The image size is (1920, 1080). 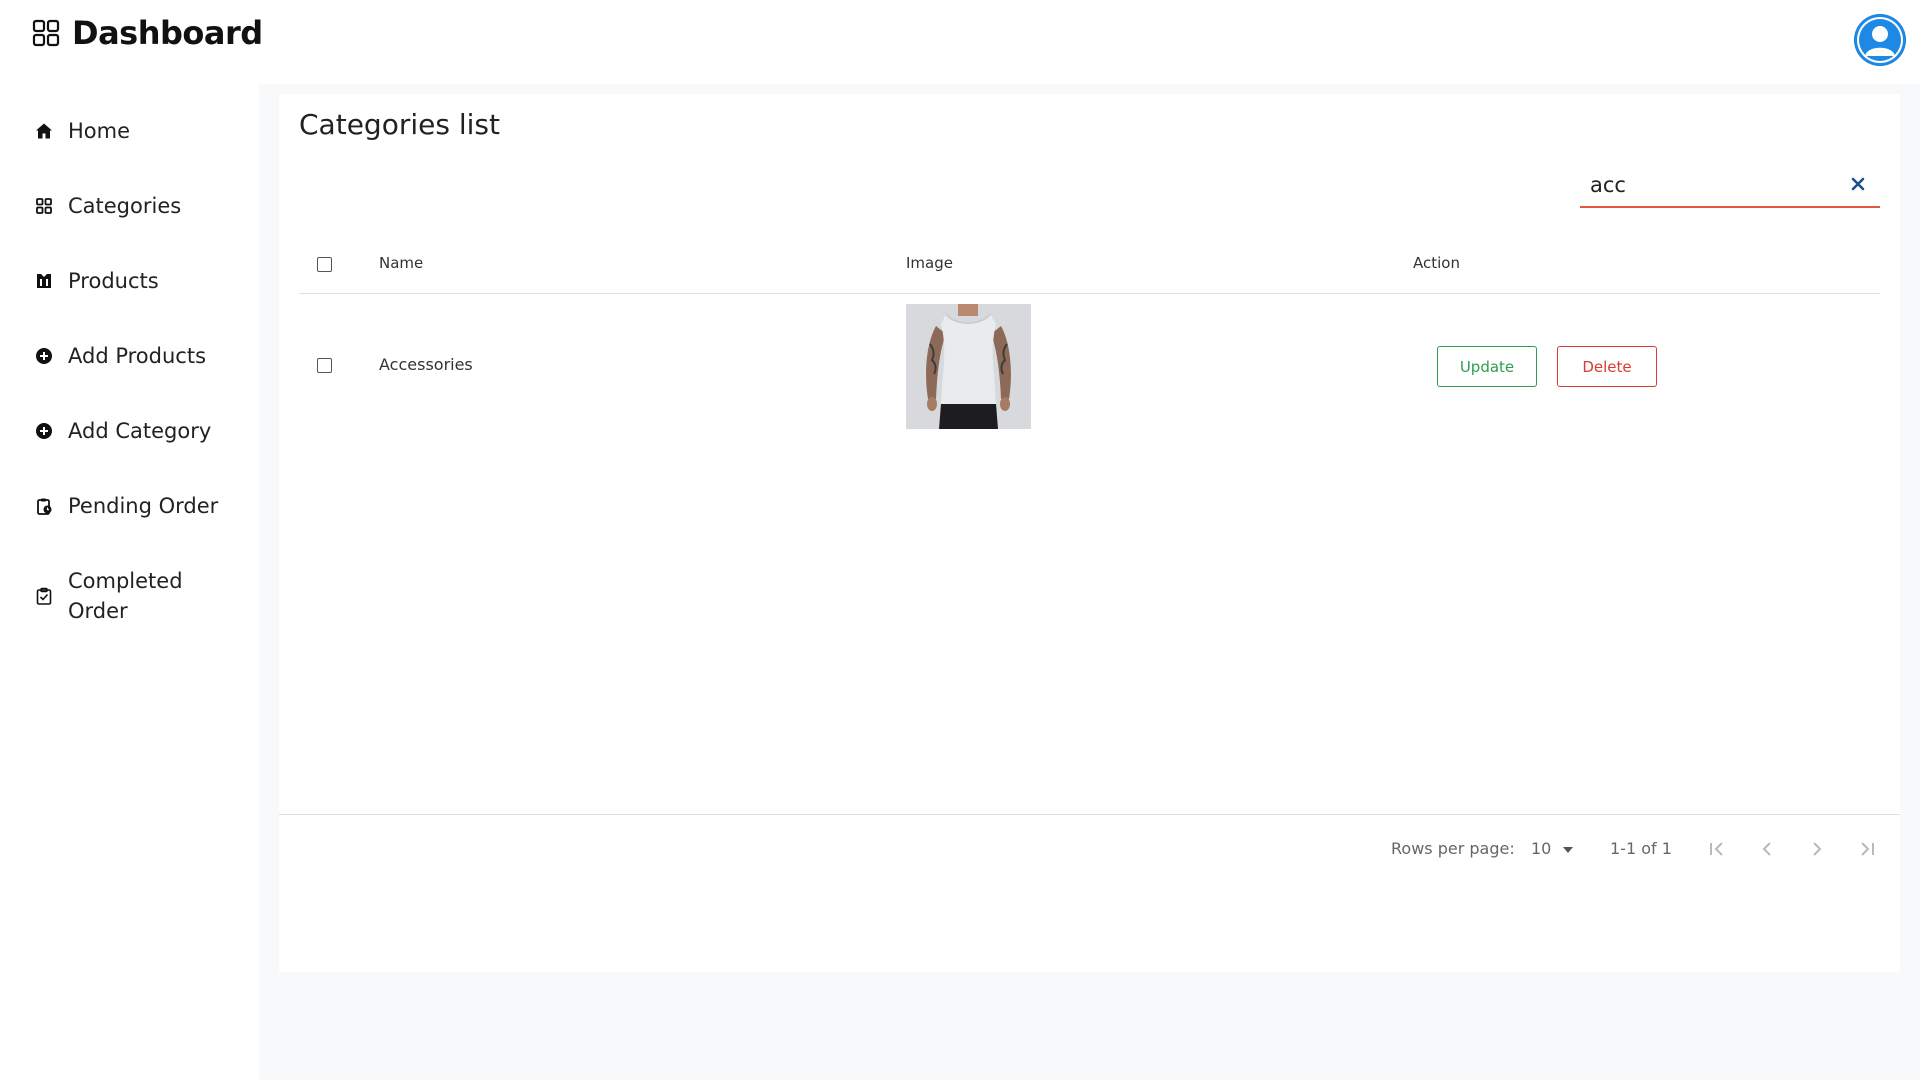 I want to click on clipboard-clock-icon, so click(x=44, y=506).